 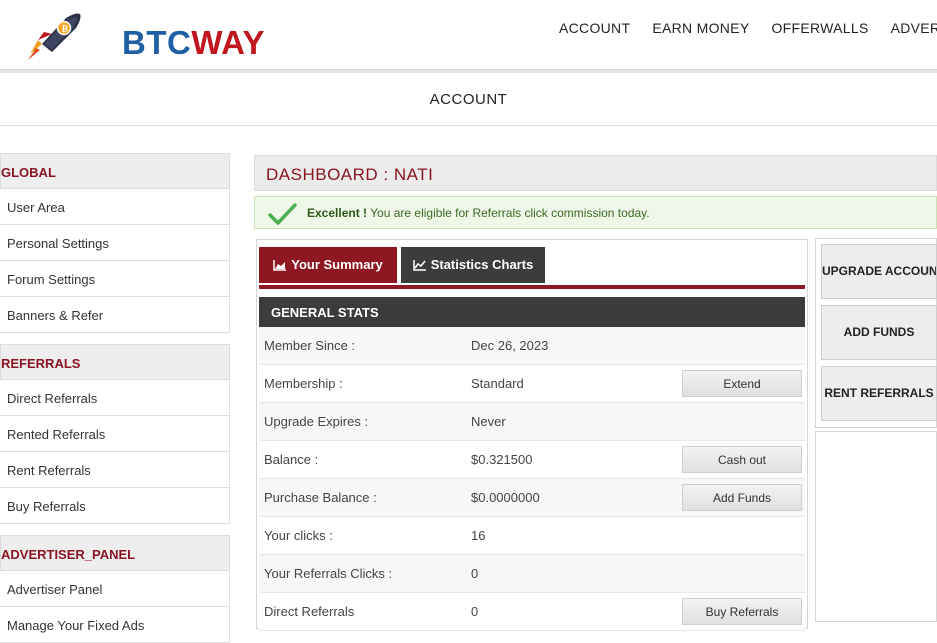 What do you see at coordinates (115, 589) in the screenshot?
I see `sidebar-item-advertiser-panel: Advertiser Panel` at bounding box center [115, 589].